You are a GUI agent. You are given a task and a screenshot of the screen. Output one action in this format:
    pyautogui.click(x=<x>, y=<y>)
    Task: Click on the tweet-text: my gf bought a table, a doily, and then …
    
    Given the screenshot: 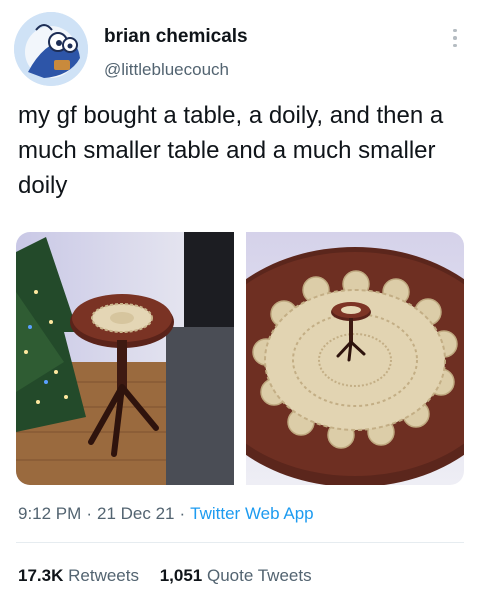 What is the action you would take?
    pyautogui.click(x=231, y=150)
    